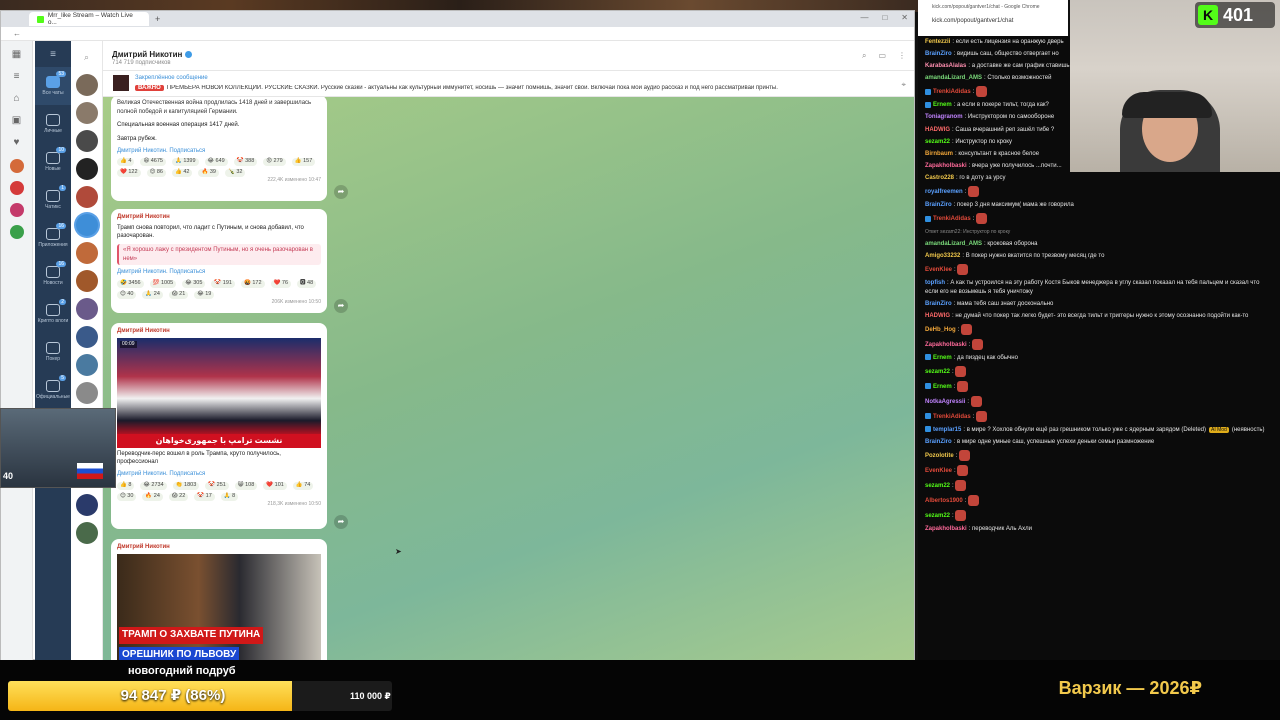 This screenshot has width=1280, height=720. Describe the element at coordinates (130, 284) in the screenshot. I see `reaction-chip: 🤣 3456` at that location.